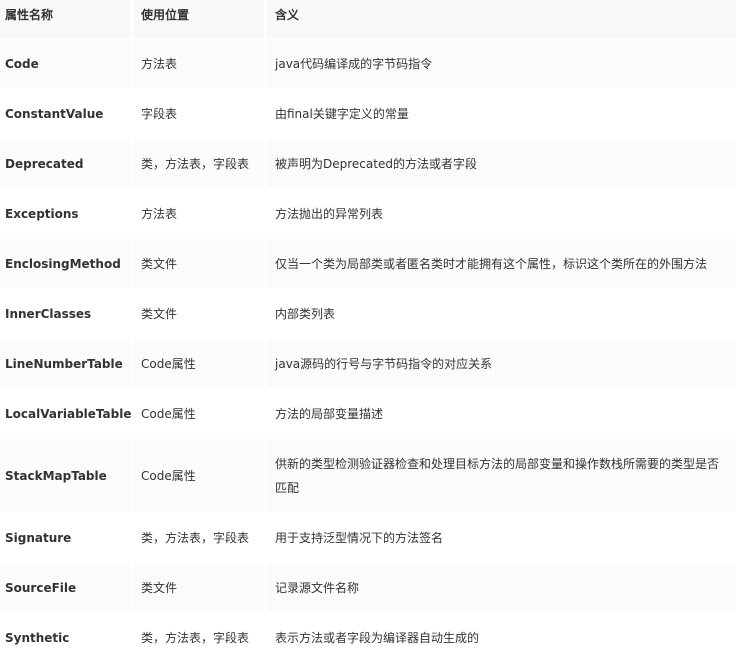 The height and width of the screenshot is (662, 736). Describe the element at coordinates (501, 313) in the screenshot. I see `meaning-cell: 内部类列表` at that location.